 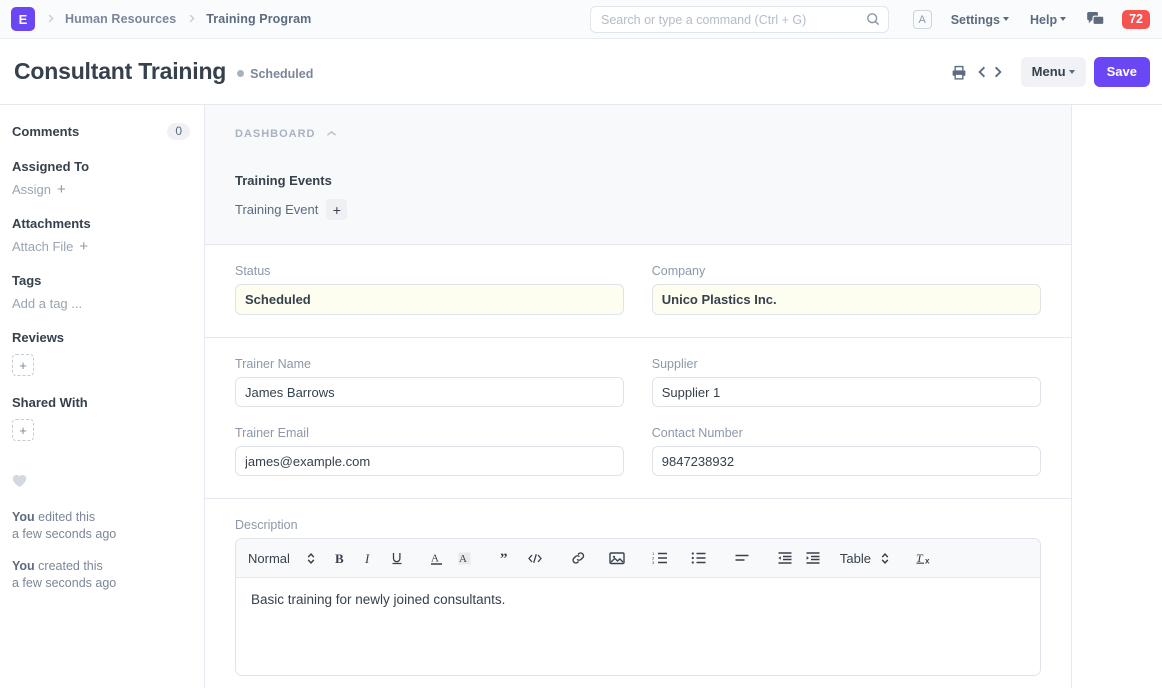 I want to click on sidebar-section-reviews: Reviews +, so click(x=101, y=353).